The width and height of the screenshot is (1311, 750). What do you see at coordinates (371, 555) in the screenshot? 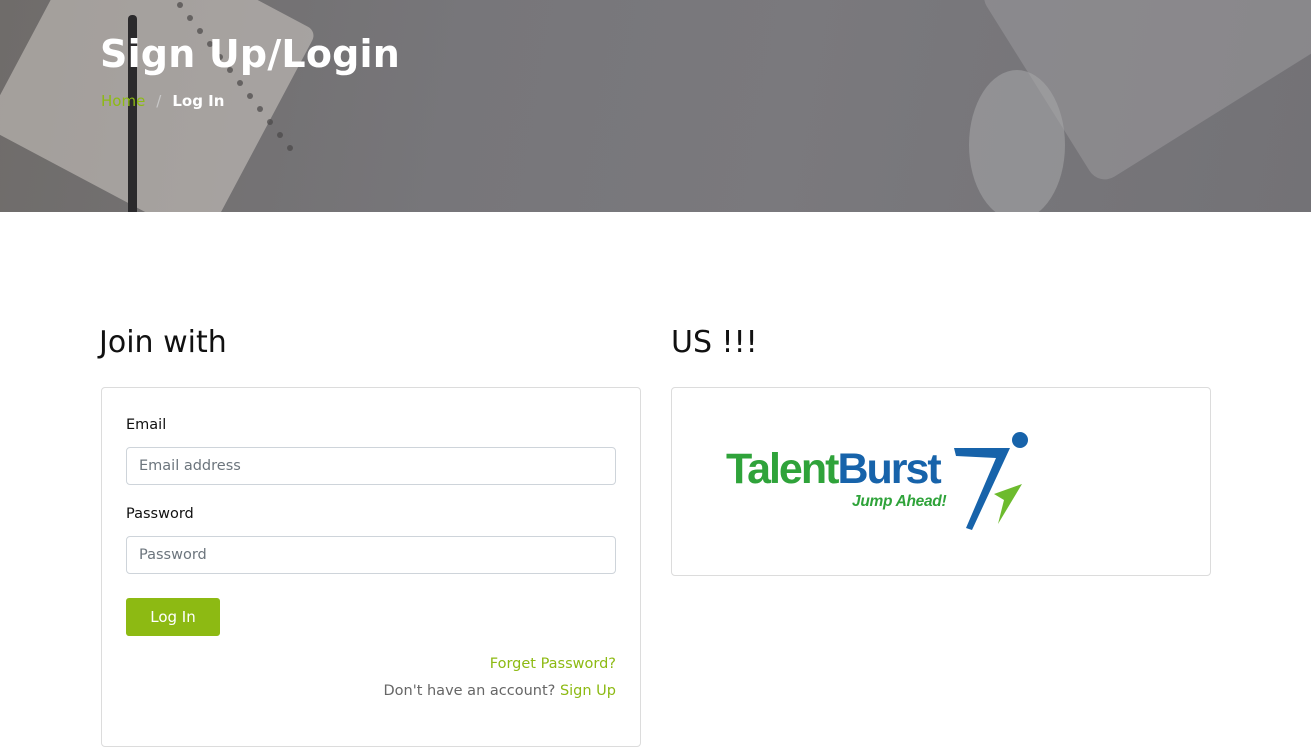
I see `password-field` at bounding box center [371, 555].